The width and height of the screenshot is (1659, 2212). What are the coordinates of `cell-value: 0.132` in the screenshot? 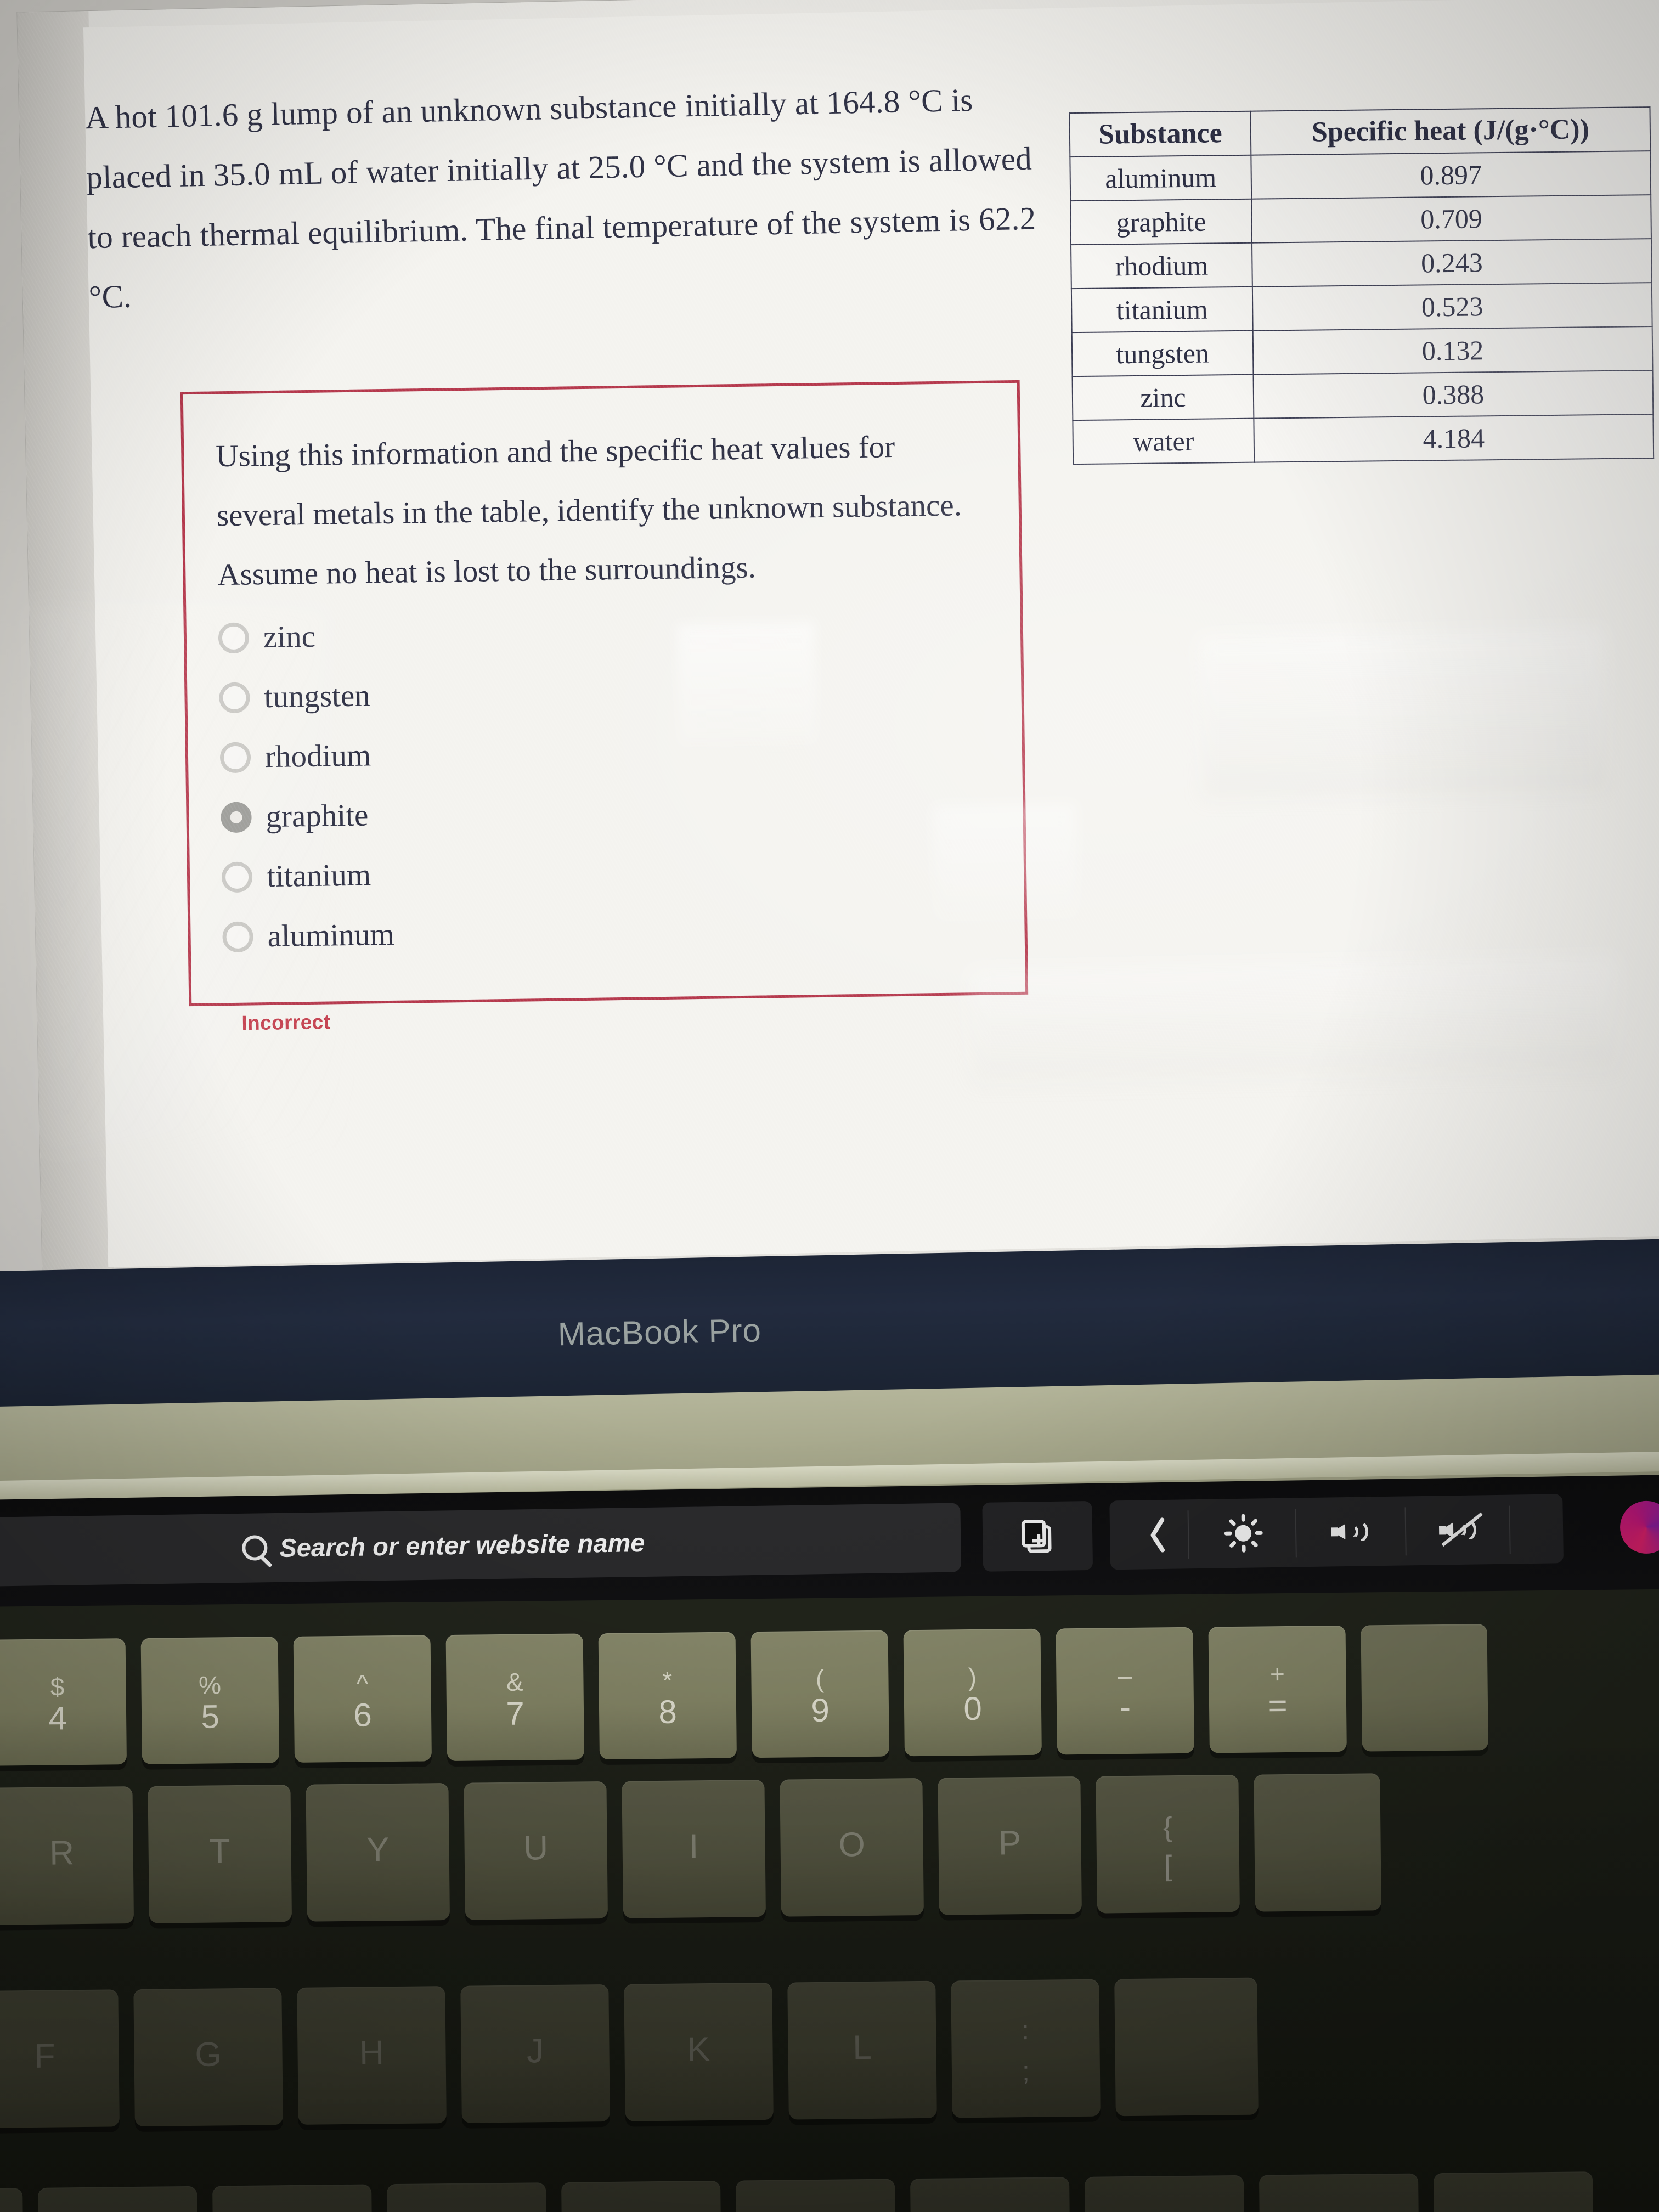 It's located at (1452, 350).